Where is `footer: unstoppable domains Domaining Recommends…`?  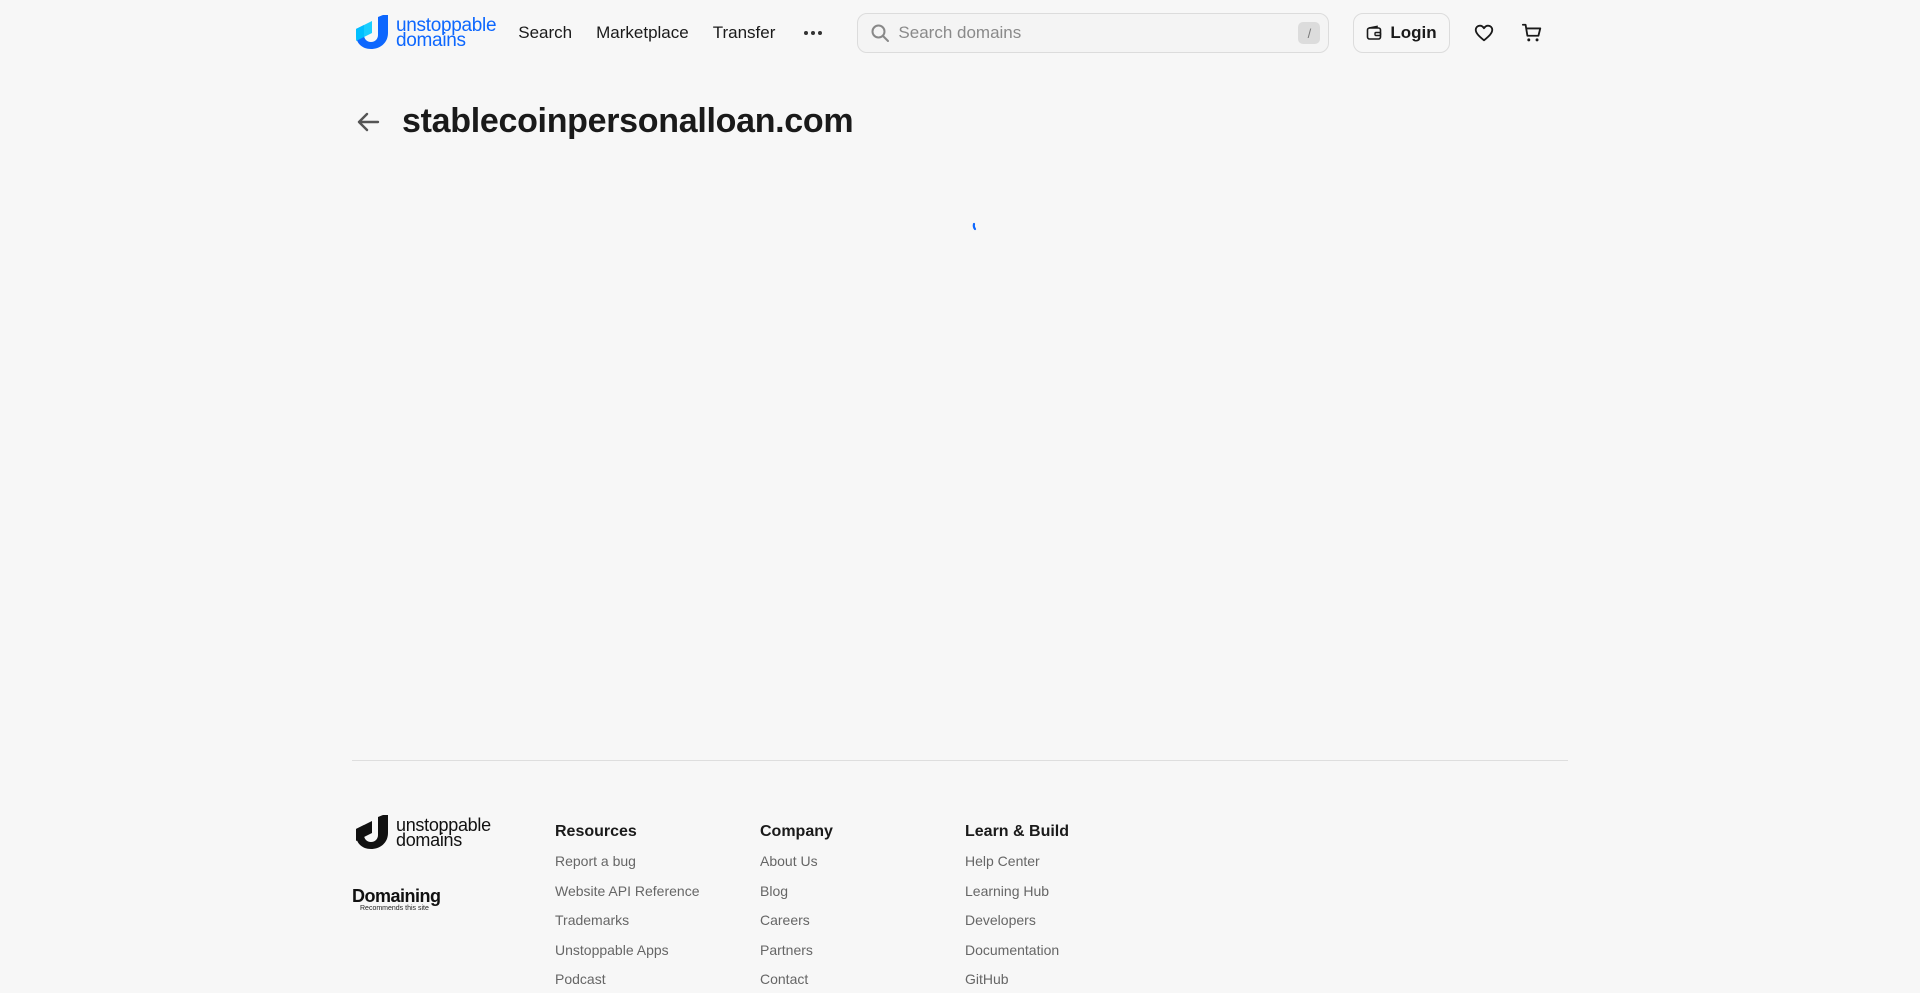 footer: unstoppable domains Domaining Recommends… is located at coordinates (960, 904).